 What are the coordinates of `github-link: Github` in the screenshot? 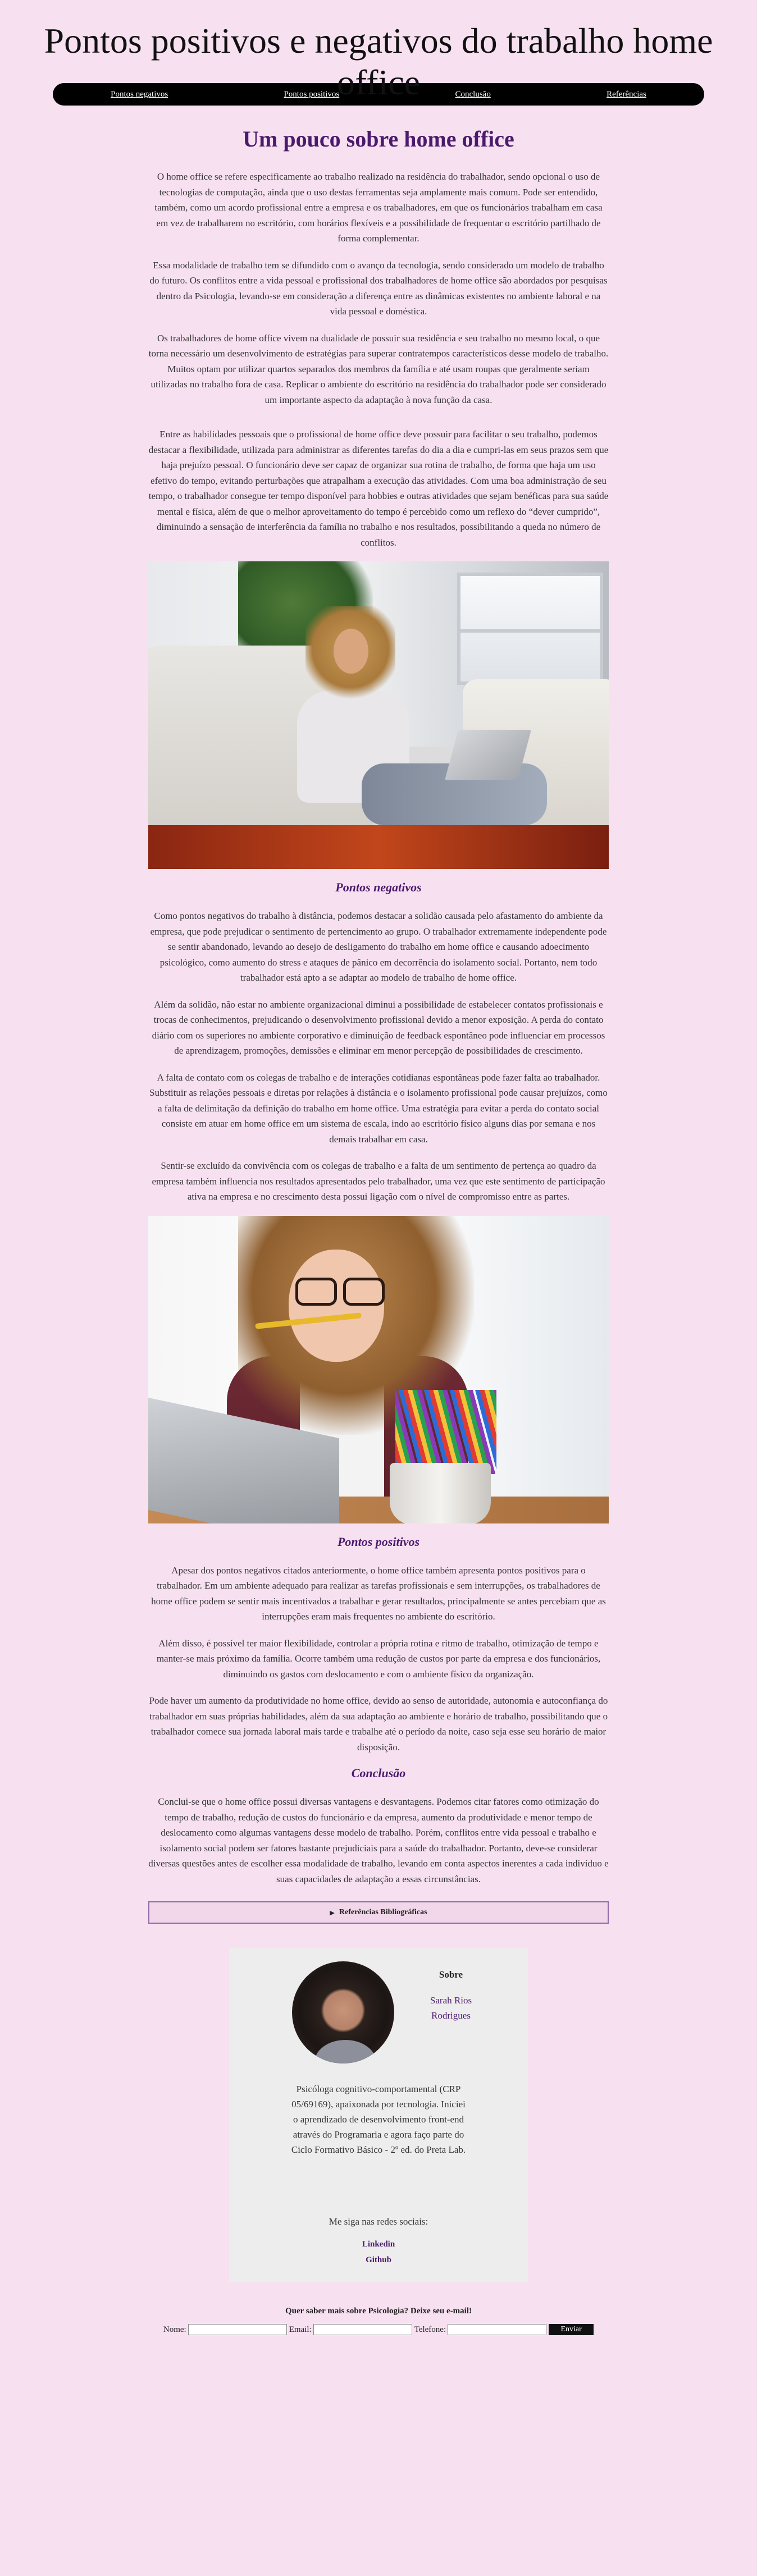 It's located at (378, 2260).